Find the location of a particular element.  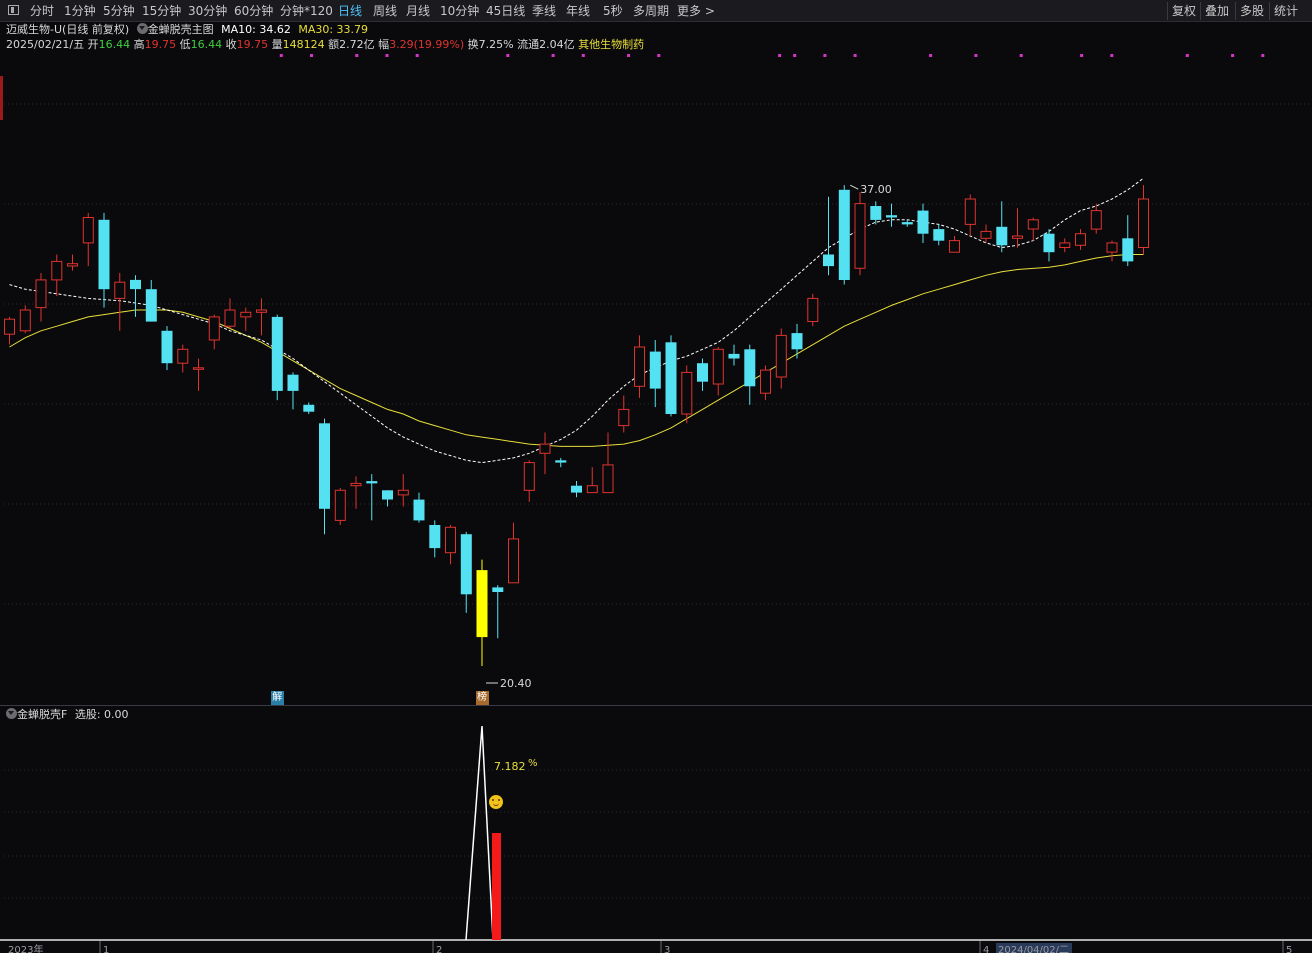

sector-link: 其他生物制药 is located at coordinates (611, 44).